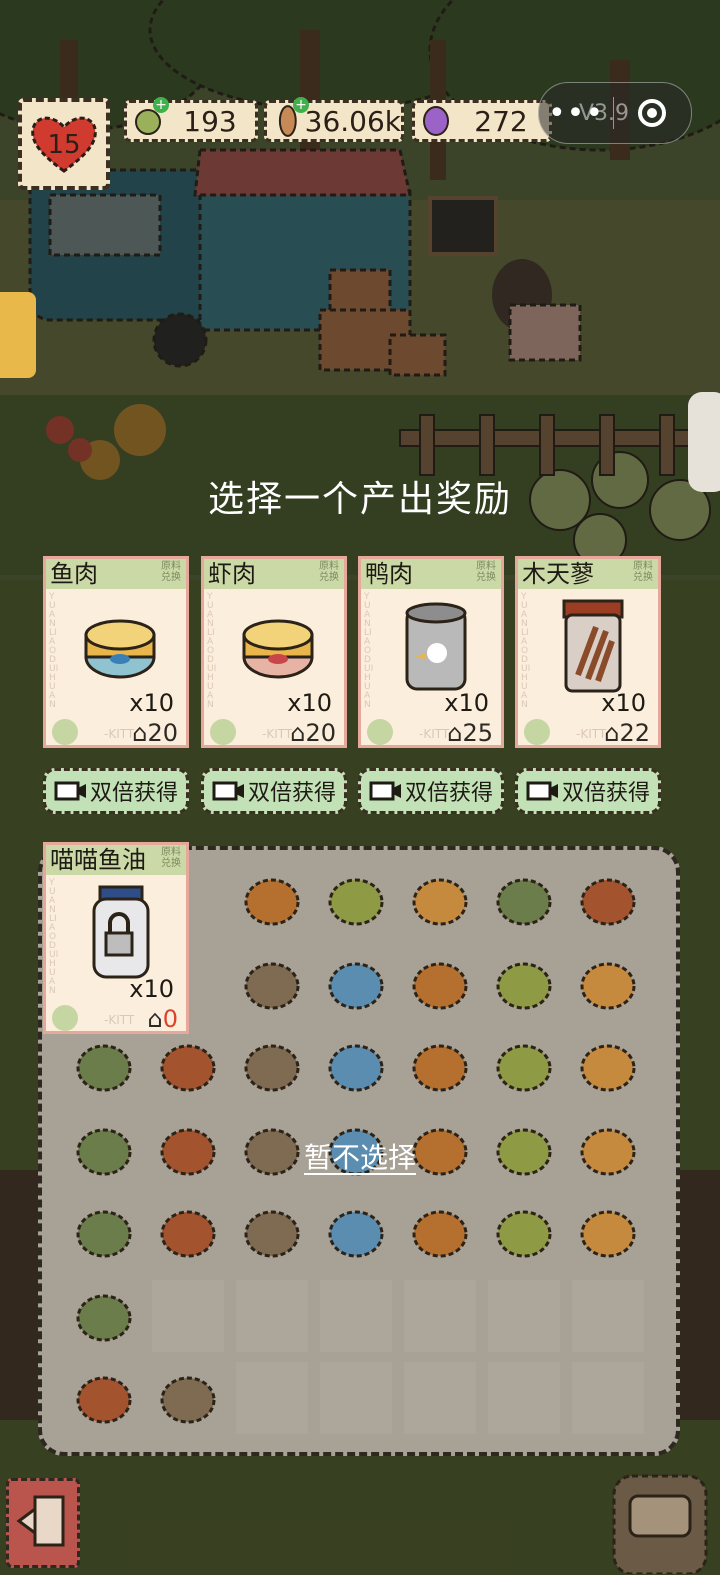  Describe the element at coordinates (604, 113) in the screenshot. I see `version-label: V3.9` at that location.